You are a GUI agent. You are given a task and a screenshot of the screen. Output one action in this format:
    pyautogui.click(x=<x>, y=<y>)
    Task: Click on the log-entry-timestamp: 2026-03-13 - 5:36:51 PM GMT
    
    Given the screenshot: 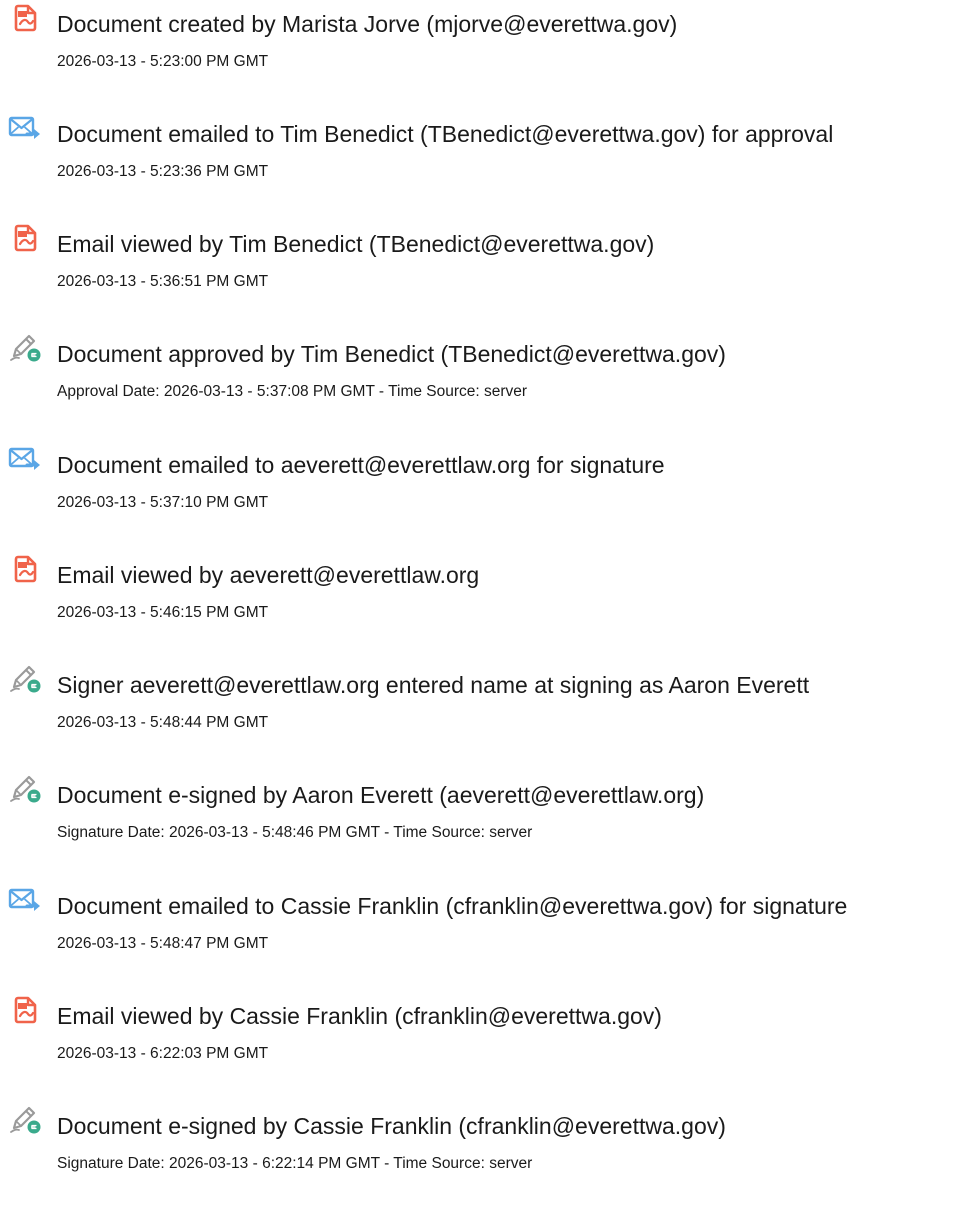 What is the action you would take?
    pyautogui.click(x=163, y=281)
    